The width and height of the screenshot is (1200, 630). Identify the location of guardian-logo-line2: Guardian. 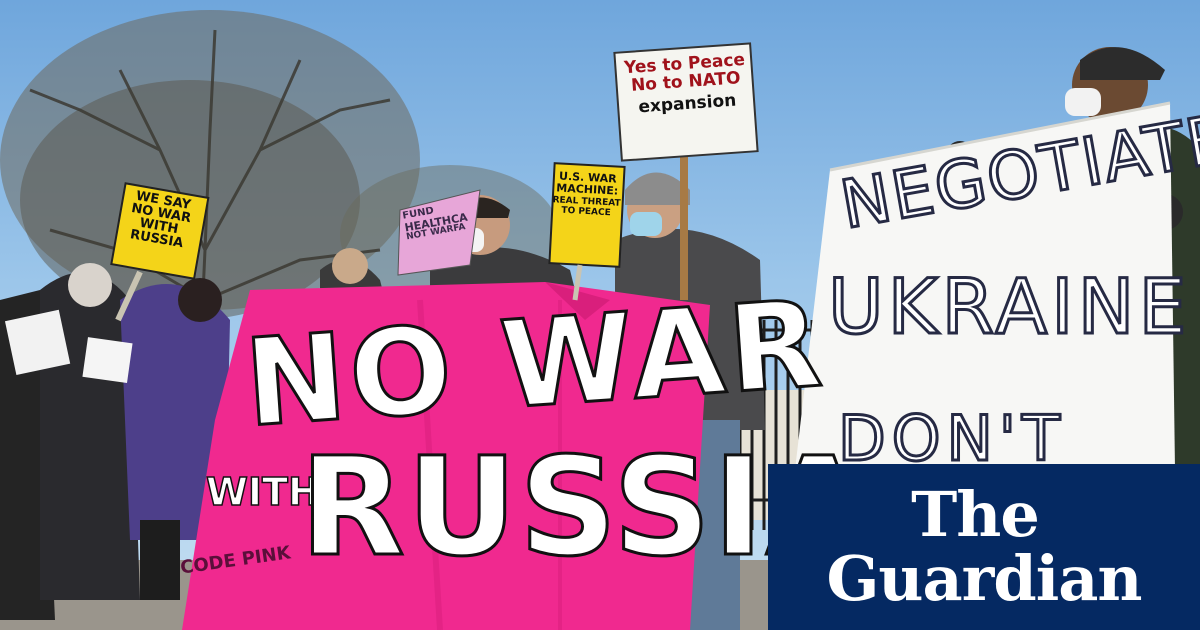
(984, 578).